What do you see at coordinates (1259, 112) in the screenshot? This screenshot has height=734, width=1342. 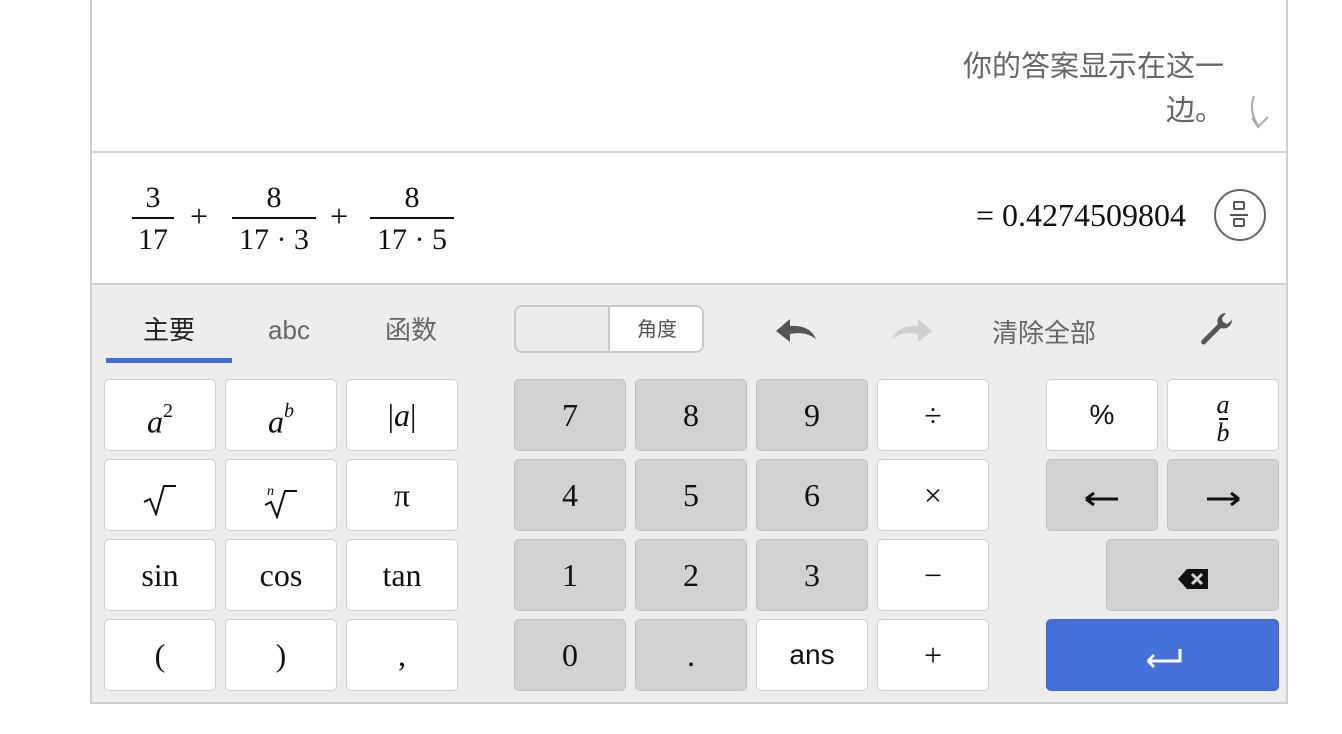 I see `arrow-down-icon` at bounding box center [1259, 112].